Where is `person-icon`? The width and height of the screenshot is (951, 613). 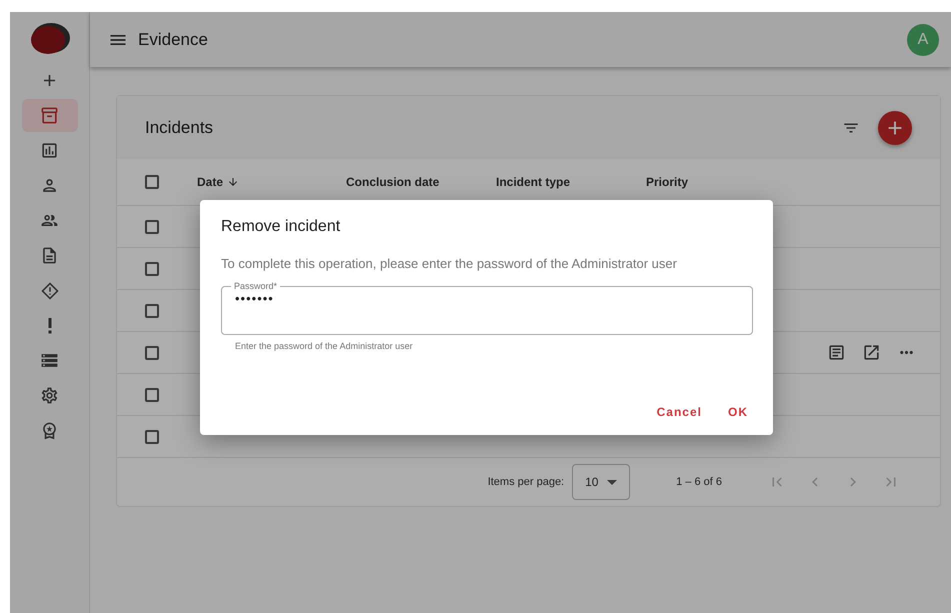 person-icon is located at coordinates (49, 185).